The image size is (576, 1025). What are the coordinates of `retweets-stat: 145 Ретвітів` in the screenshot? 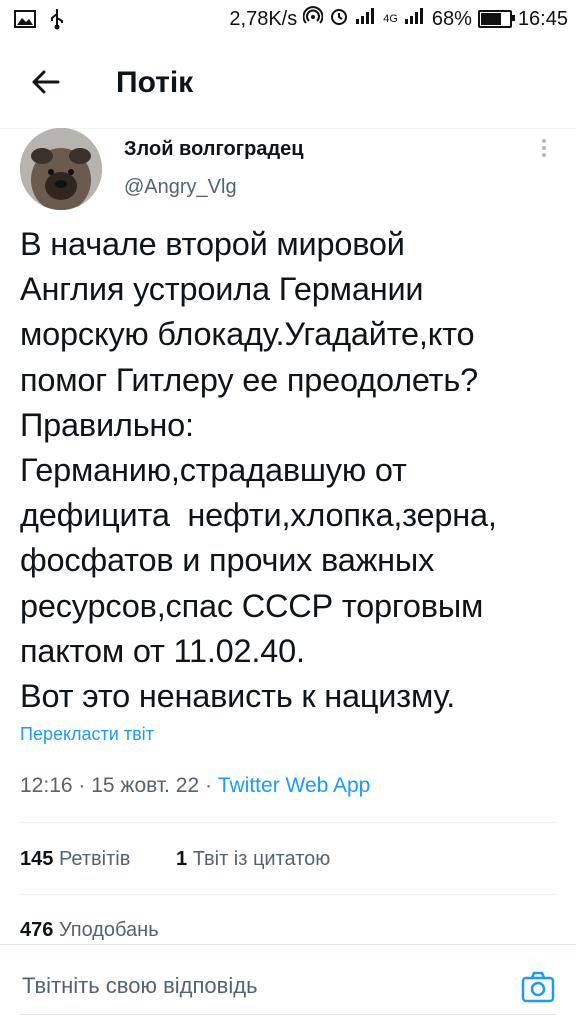 It's located at (75, 859).